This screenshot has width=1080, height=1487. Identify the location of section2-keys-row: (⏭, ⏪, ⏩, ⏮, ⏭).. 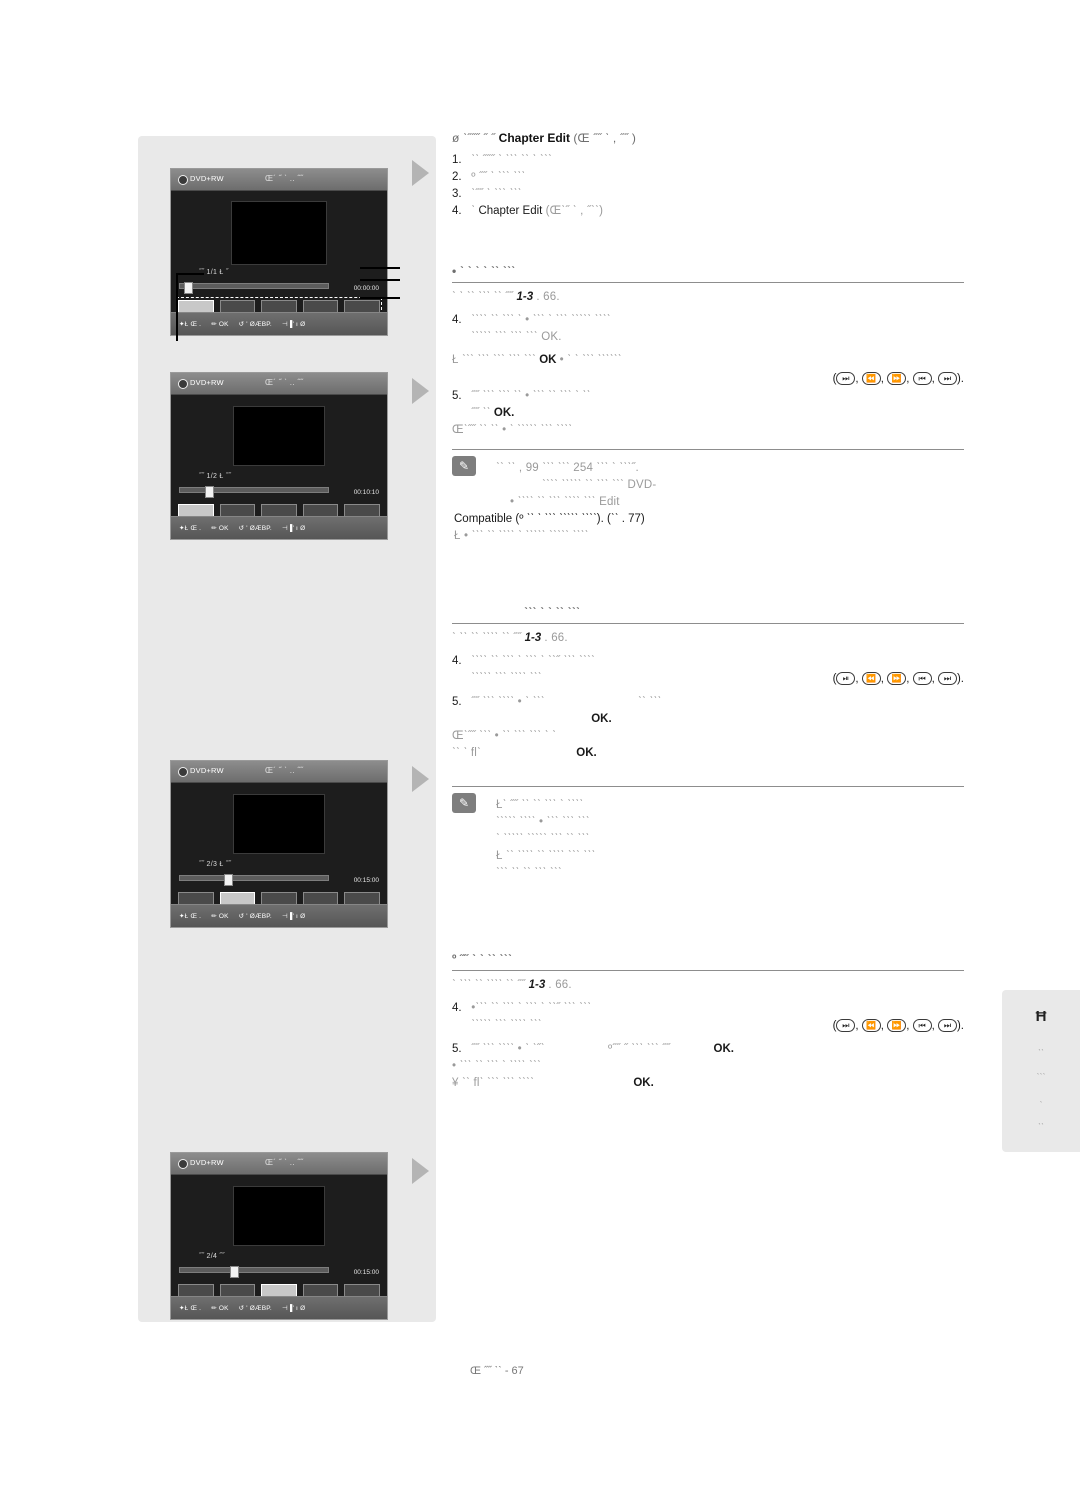
(898, 379).